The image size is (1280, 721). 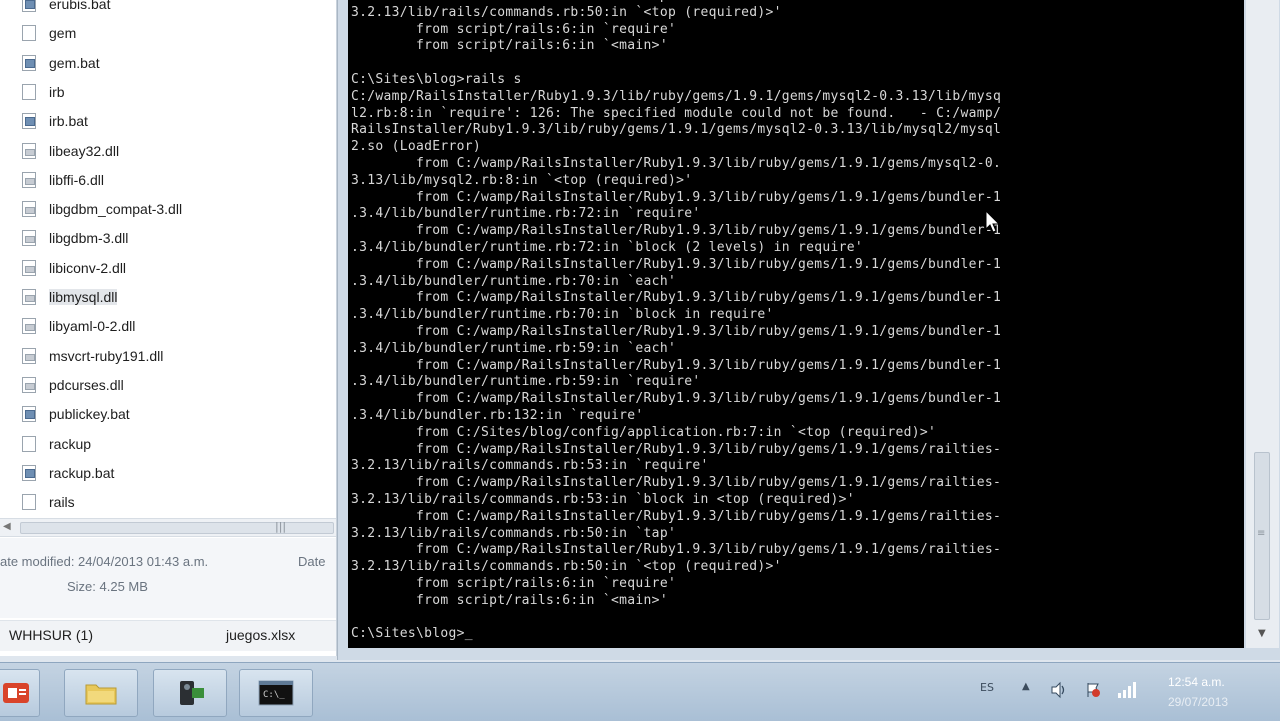 What do you see at coordinates (62, 502) in the screenshot?
I see `file-name: rails` at bounding box center [62, 502].